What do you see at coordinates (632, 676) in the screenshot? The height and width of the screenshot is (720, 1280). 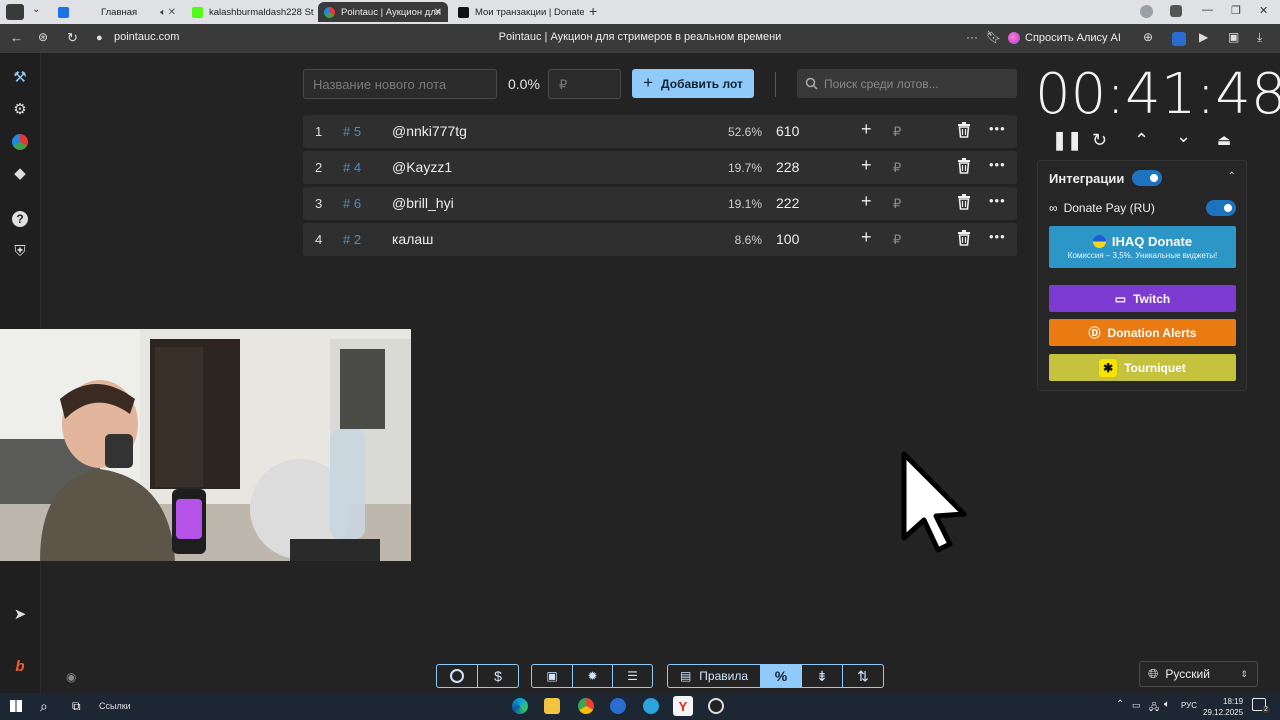 I see `clear-lots-button: ☰` at bounding box center [632, 676].